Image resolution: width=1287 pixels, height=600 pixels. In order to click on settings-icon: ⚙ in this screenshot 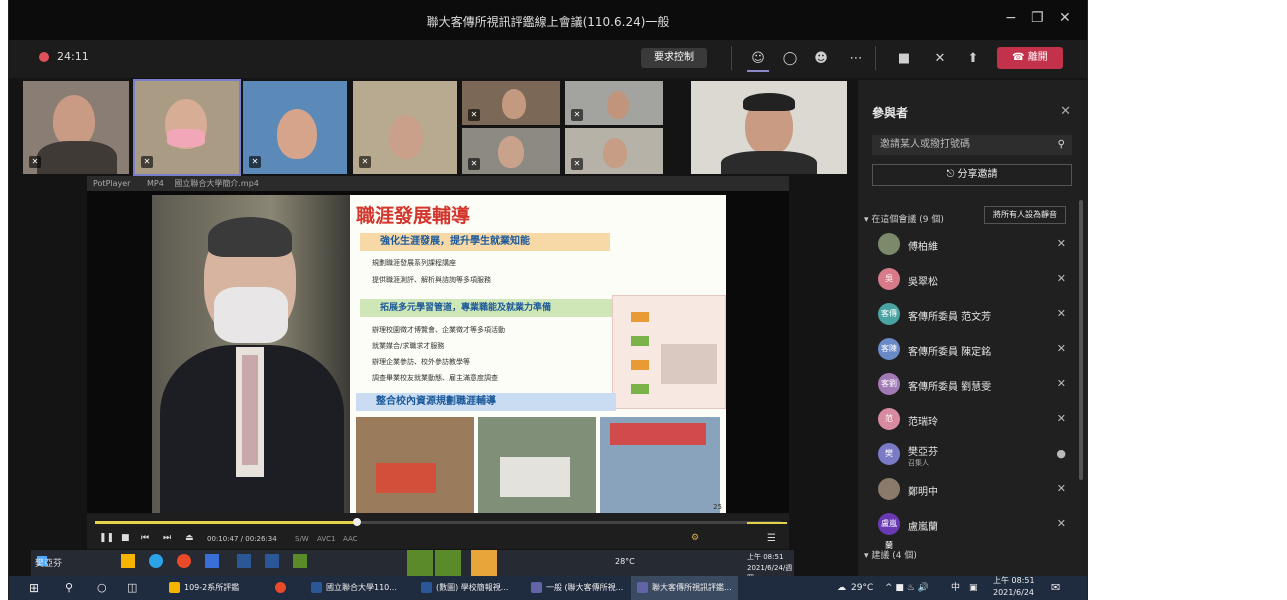, I will do `click(695, 538)`.